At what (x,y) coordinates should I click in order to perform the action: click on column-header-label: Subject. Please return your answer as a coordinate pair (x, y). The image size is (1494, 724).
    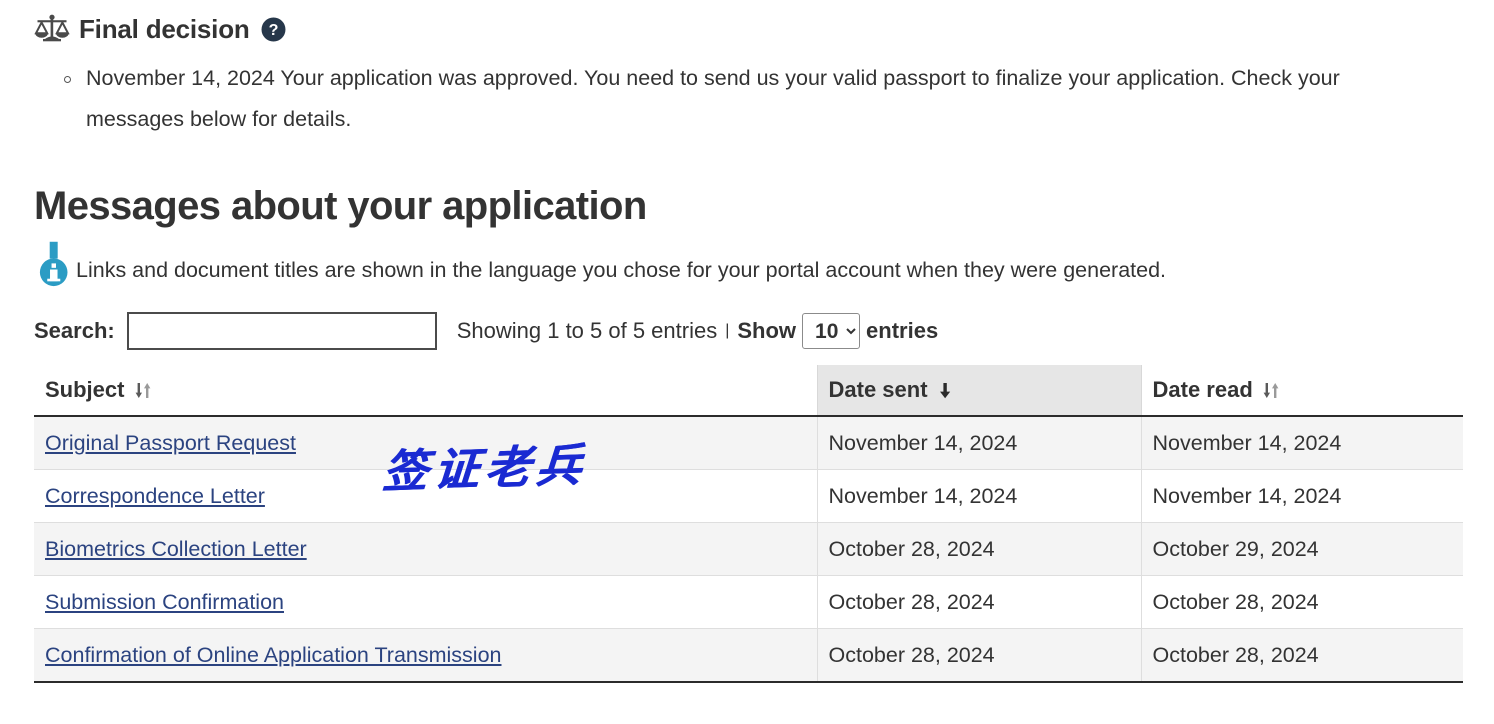
    Looking at the image, I should click on (85, 389).